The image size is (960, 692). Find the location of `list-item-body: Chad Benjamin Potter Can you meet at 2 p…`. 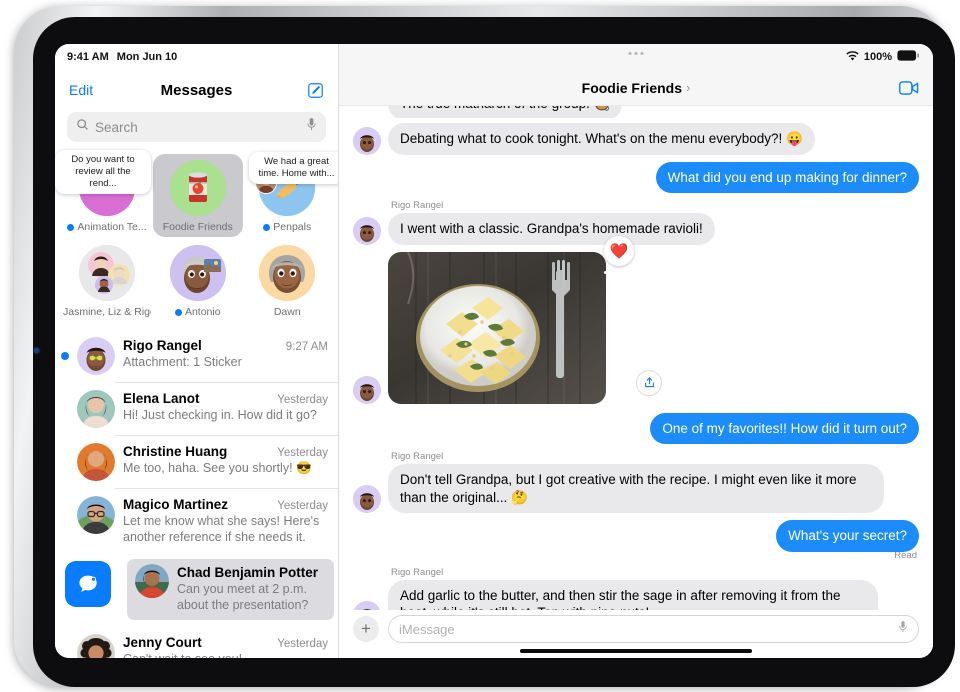

list-item-body: Chad Benjamin Potter Can you meet at 2 p… is located at coordinates (251, 588).